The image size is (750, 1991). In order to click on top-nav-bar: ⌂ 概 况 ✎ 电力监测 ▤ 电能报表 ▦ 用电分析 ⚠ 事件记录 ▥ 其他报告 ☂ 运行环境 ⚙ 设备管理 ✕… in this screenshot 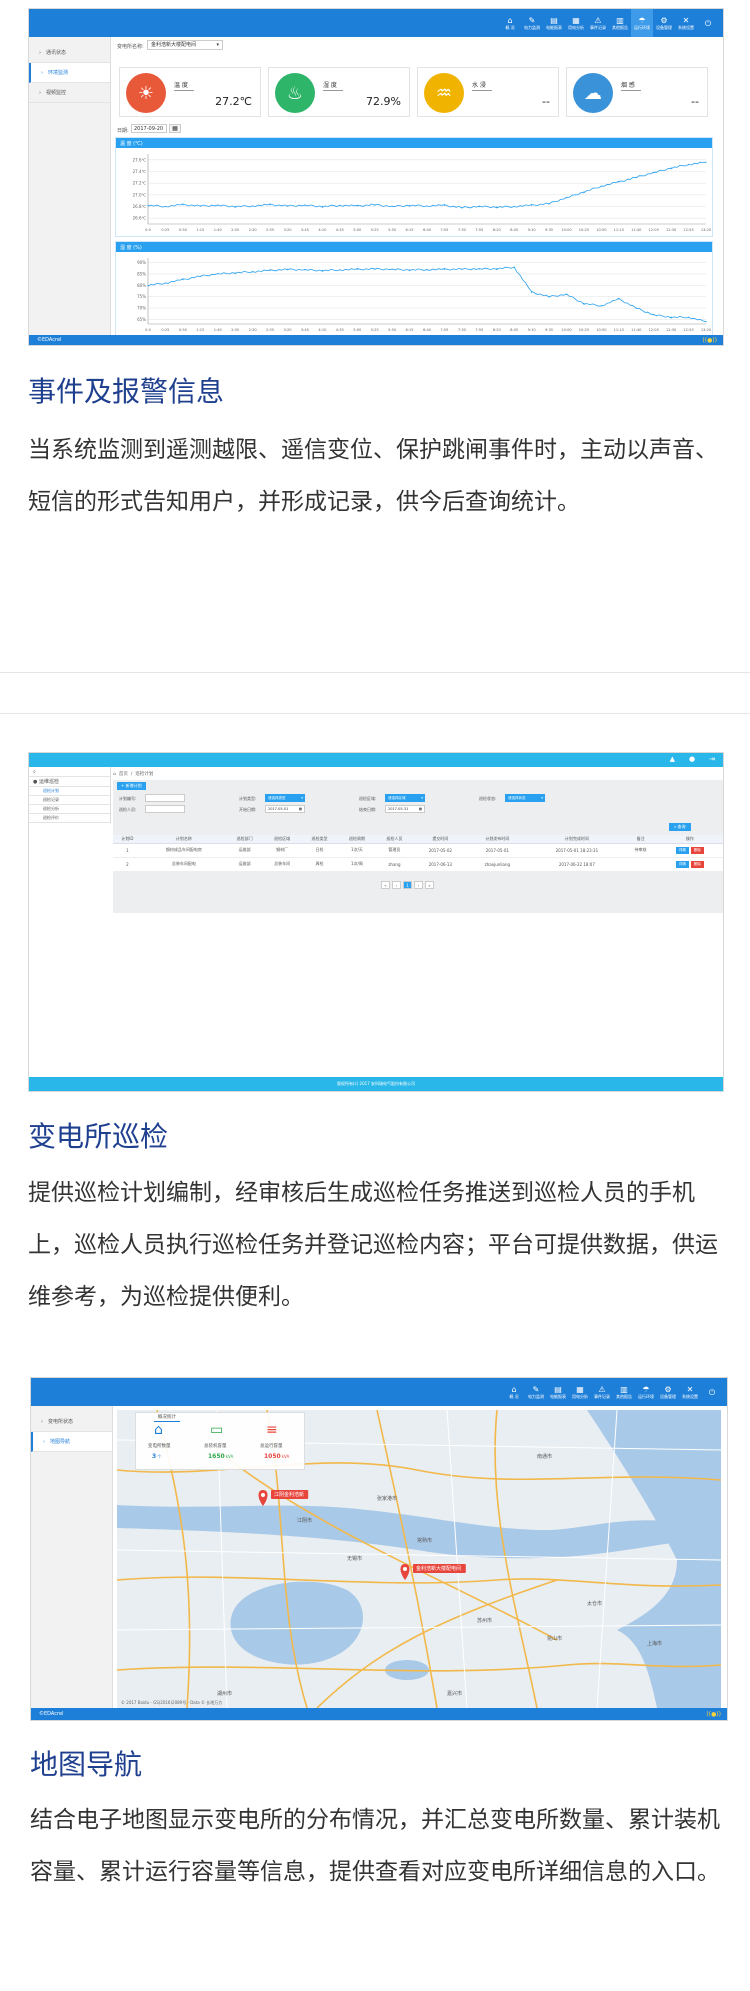, I will do `click(376, 23)`.